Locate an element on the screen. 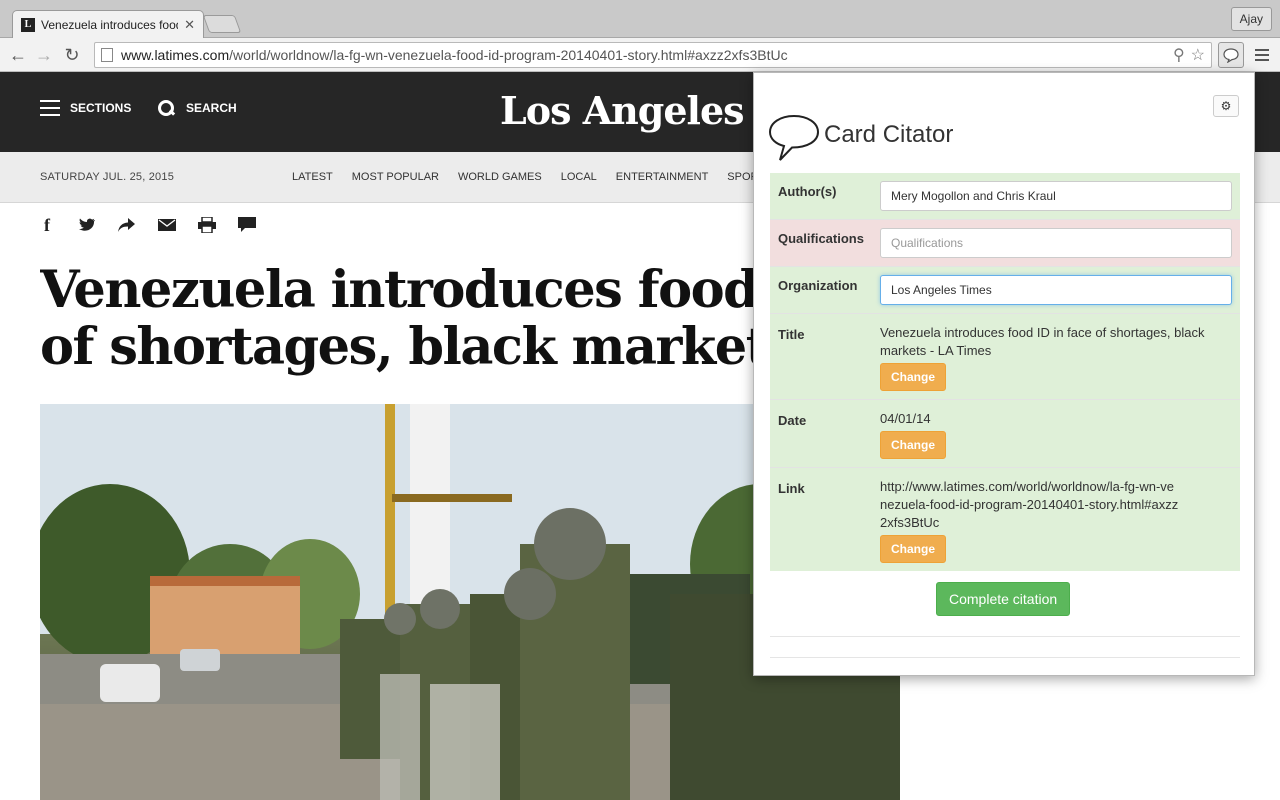 The image size is (1280, 800). current-date: SATURDAY JUL. 25, 2015 is located at coordinates (107, 177).